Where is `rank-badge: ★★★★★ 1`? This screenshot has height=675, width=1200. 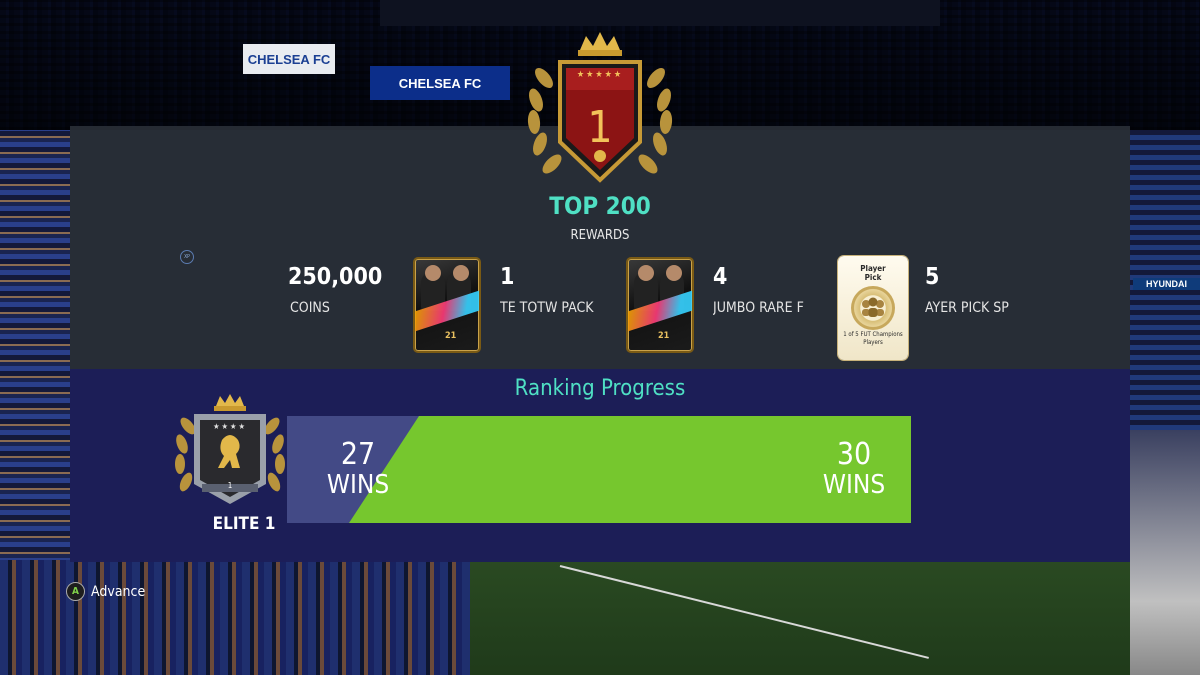 rank-badge: ★★★★★ 1 is located at coordinates (600, 110).